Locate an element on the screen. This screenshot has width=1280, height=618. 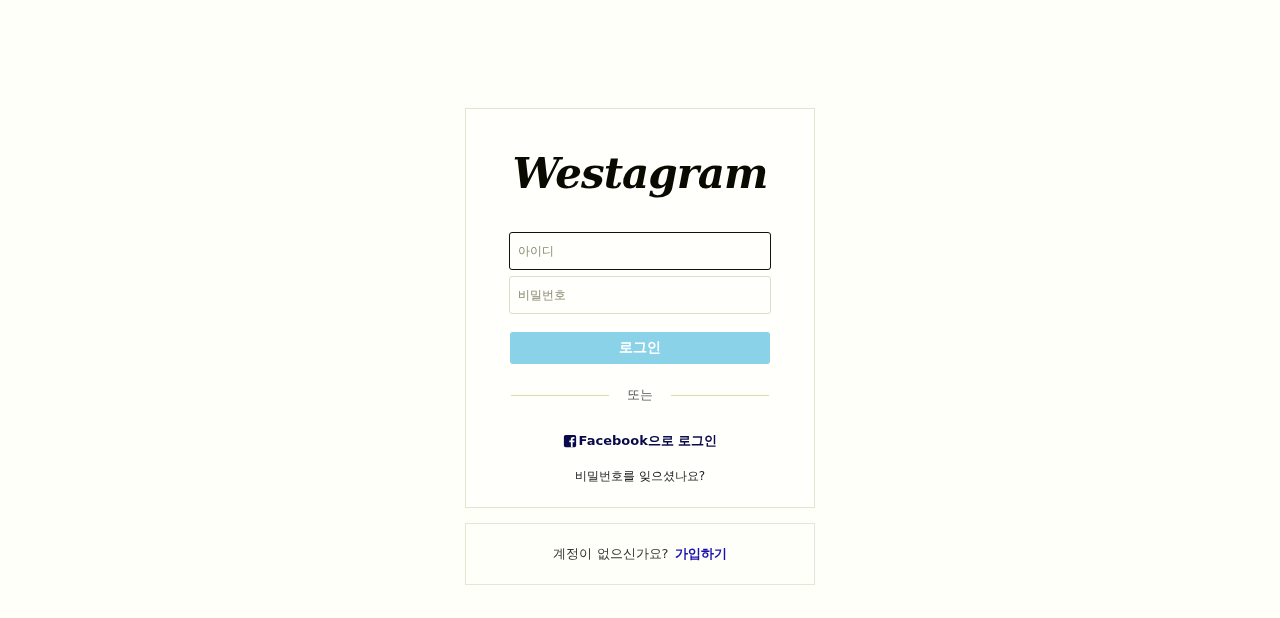
forgot-password-link: 비밀번호를 잊으셨나요? is located at coordinates (640, 476).